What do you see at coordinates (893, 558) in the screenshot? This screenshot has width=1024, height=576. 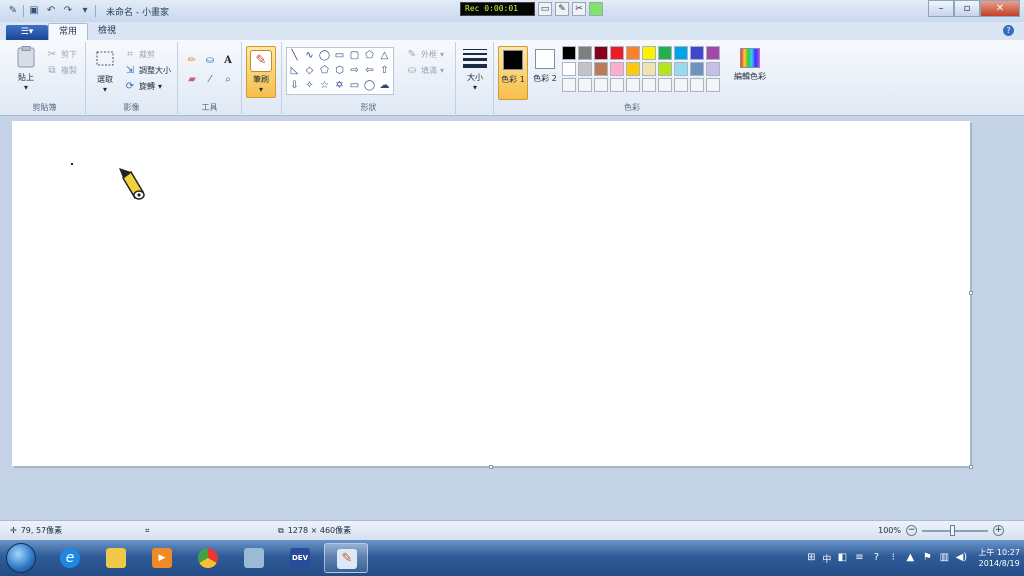 I see `ime-options-icon: ⁝` at bounding box center [893, 558].